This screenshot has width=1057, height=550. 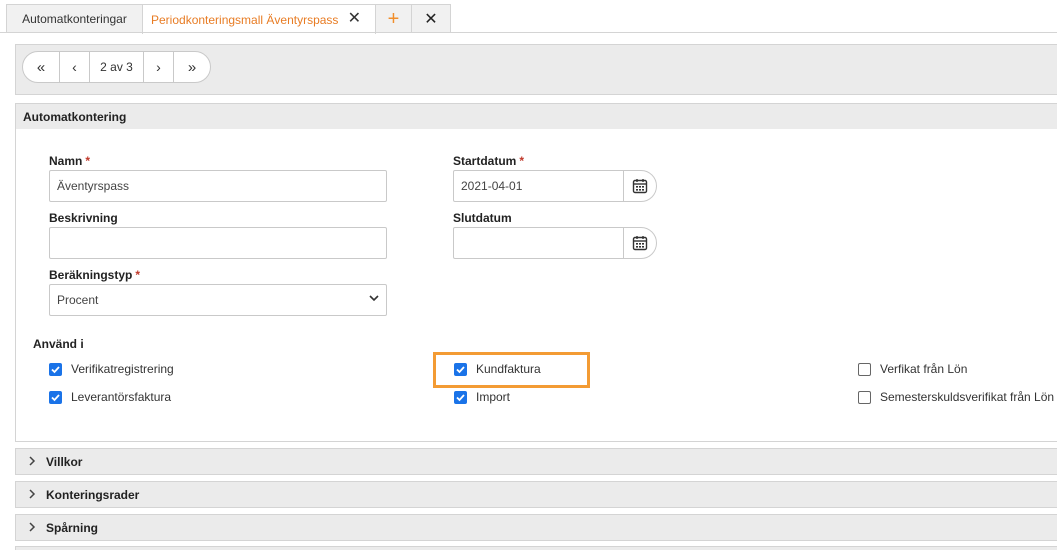 I want to click on section-header-partial, so click(x=536, y=548).